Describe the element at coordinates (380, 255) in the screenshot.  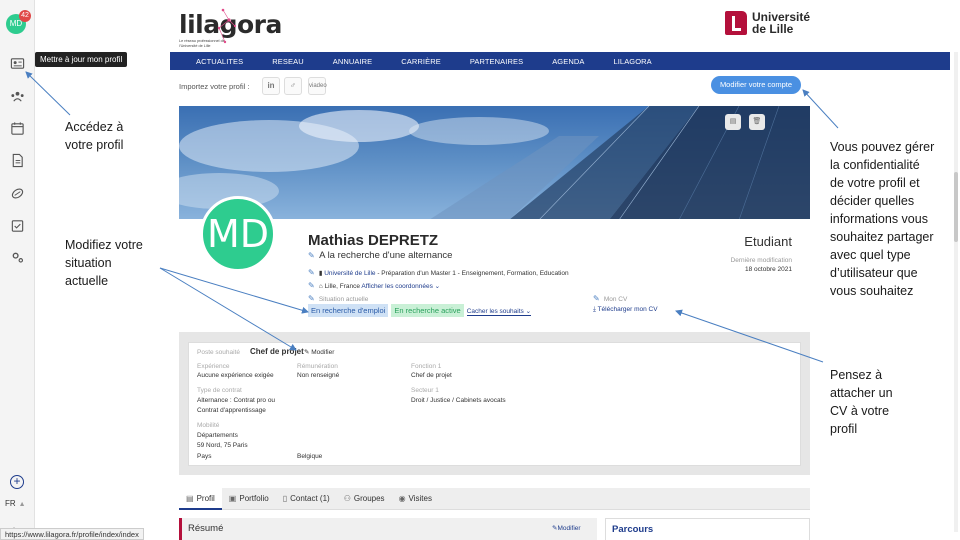
I see `profile-headline: ✎ A la recherche d'une alternance` at that location.